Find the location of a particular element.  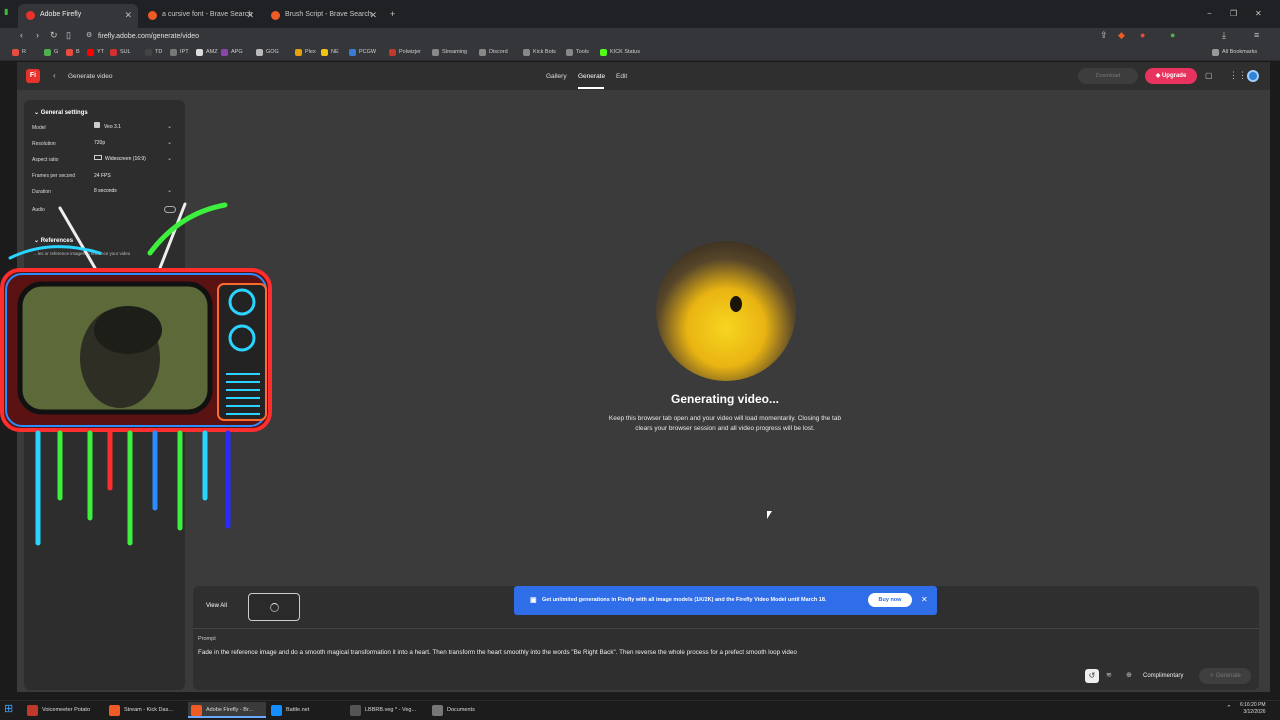

bookmark-item: R is located at coordinates (19, 52).